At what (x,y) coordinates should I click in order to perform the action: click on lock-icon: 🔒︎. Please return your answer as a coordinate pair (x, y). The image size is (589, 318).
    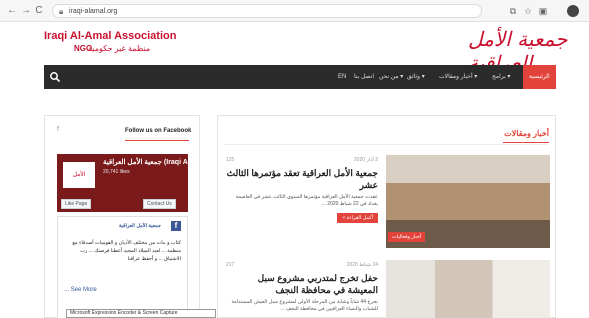
    Looking at the image, I should click on (61, 11).